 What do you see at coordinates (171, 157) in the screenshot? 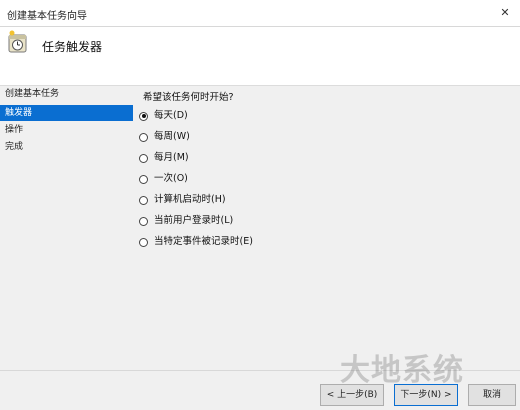
I see `option-label: 每月(M)` at bounding box center [171, 157].